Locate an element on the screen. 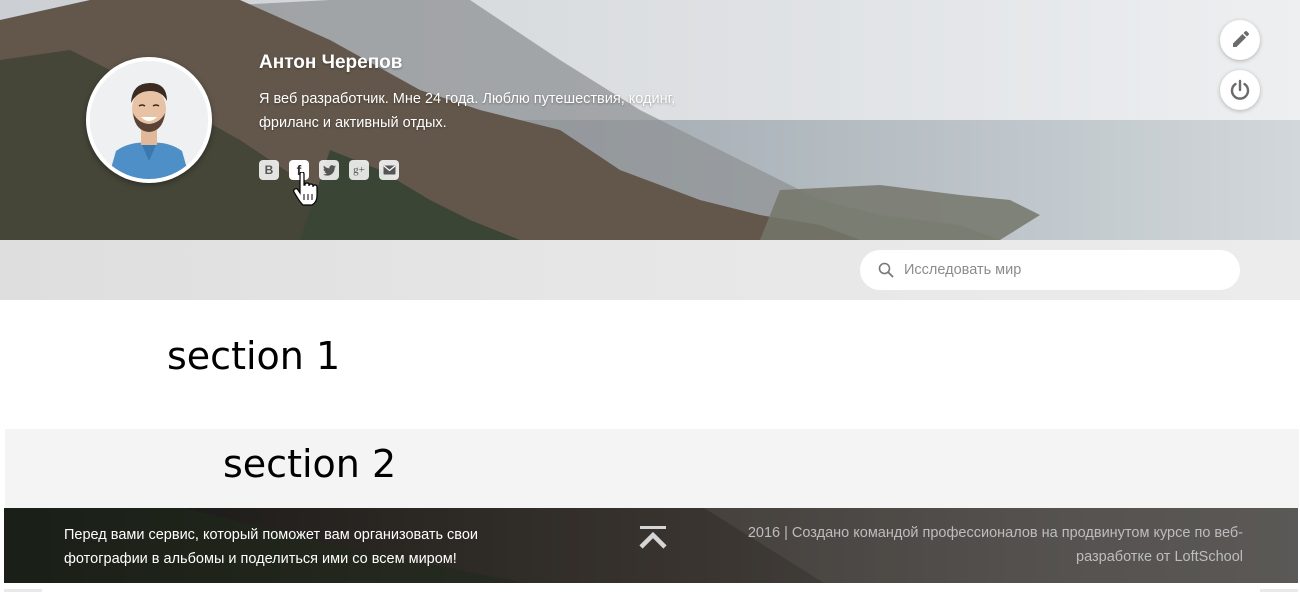 The height and width of the screenshot is (594, 1300). power-icon is located at coordinates (1240, 89).